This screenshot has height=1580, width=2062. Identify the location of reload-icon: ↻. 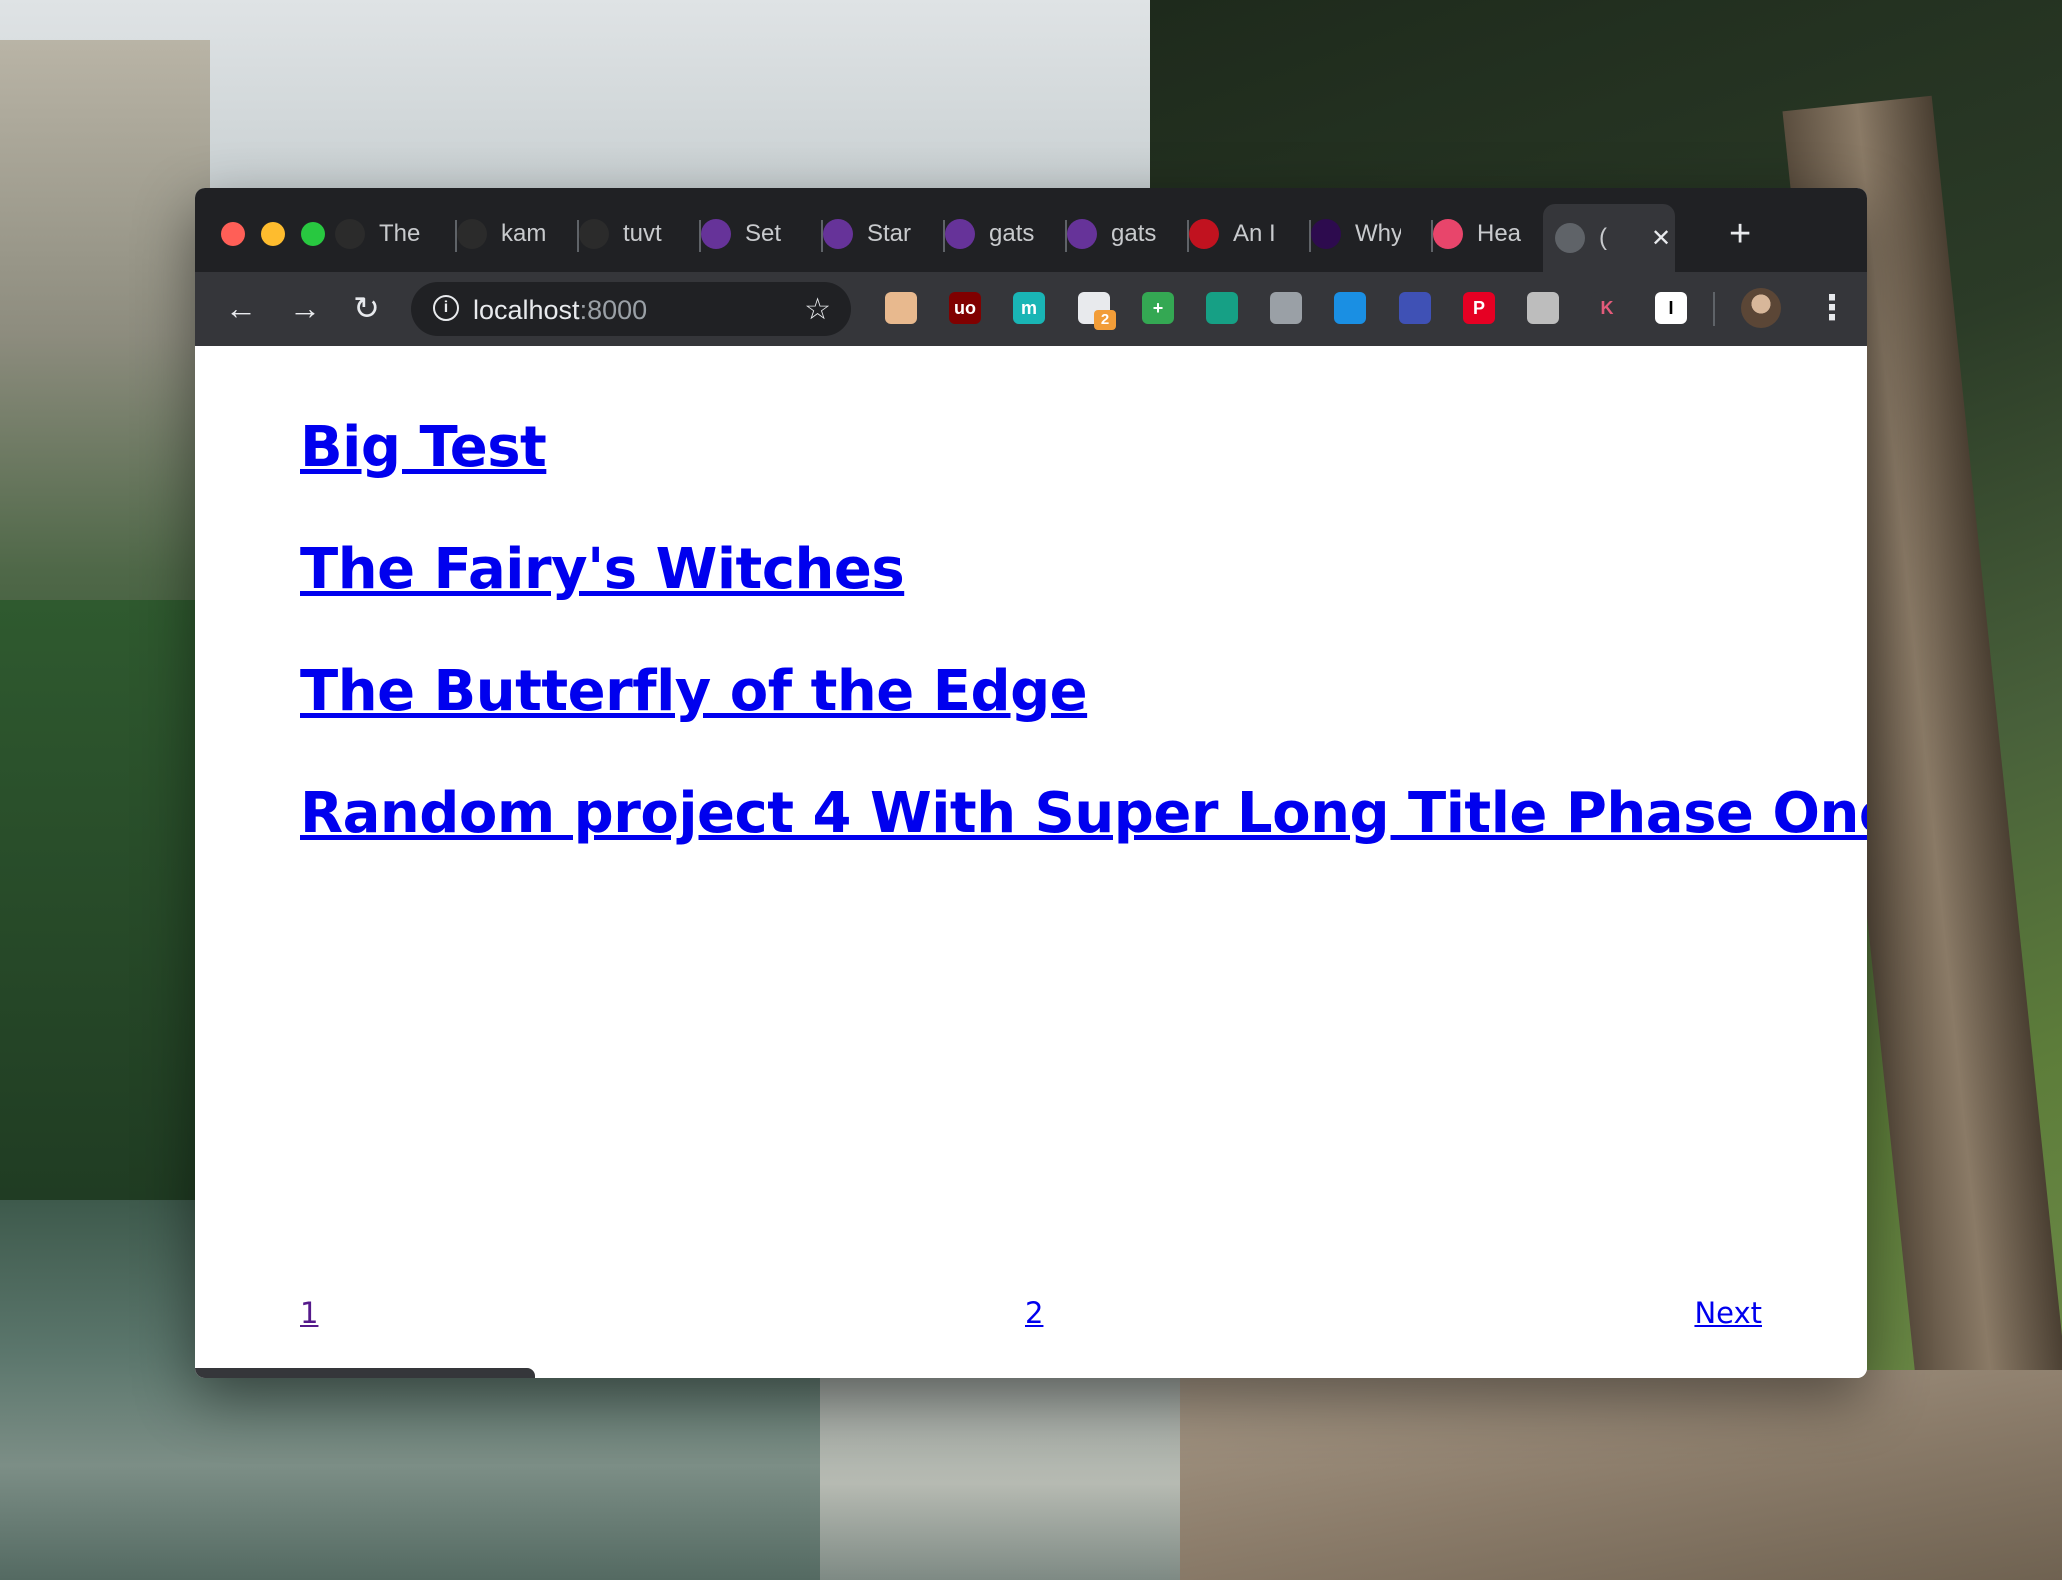
(366, 308).